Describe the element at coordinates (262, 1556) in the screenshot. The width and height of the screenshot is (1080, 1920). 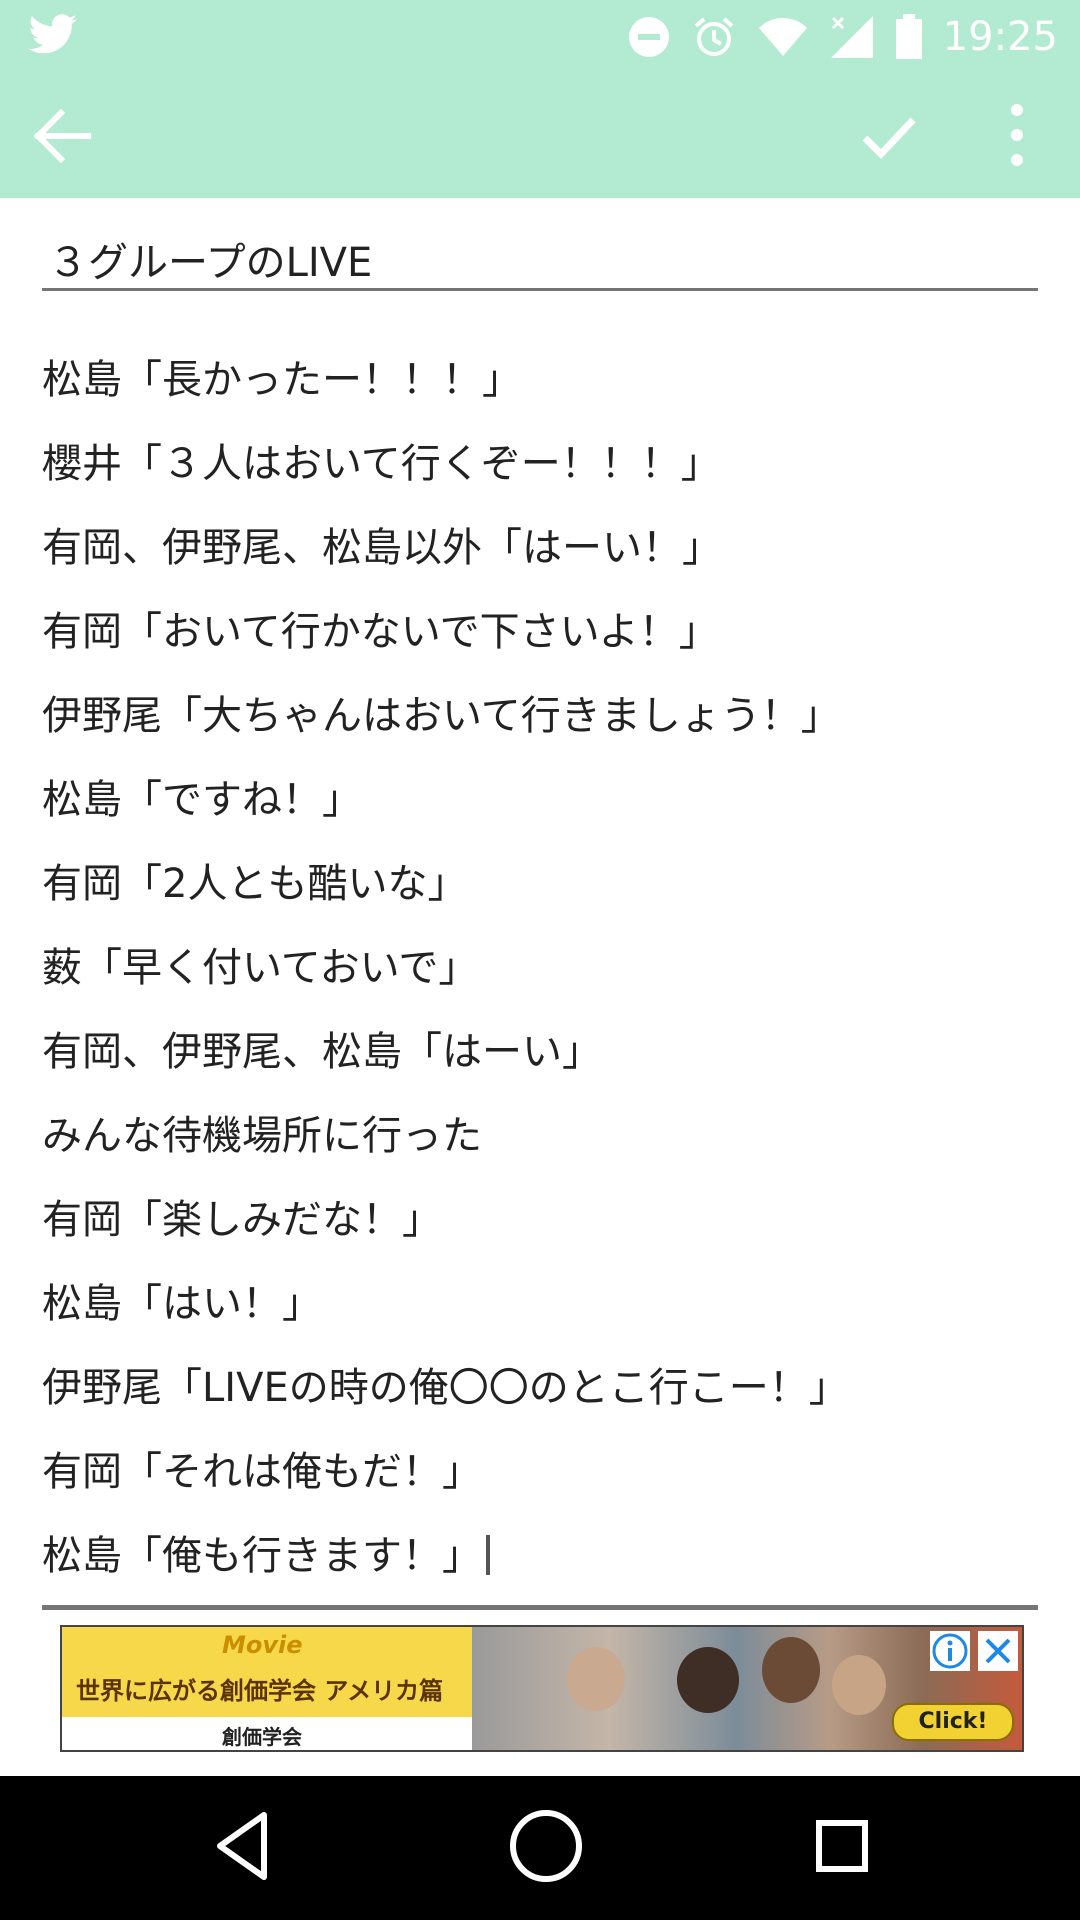
I see `text-line: 松島「俺も行きます！」` at that location.